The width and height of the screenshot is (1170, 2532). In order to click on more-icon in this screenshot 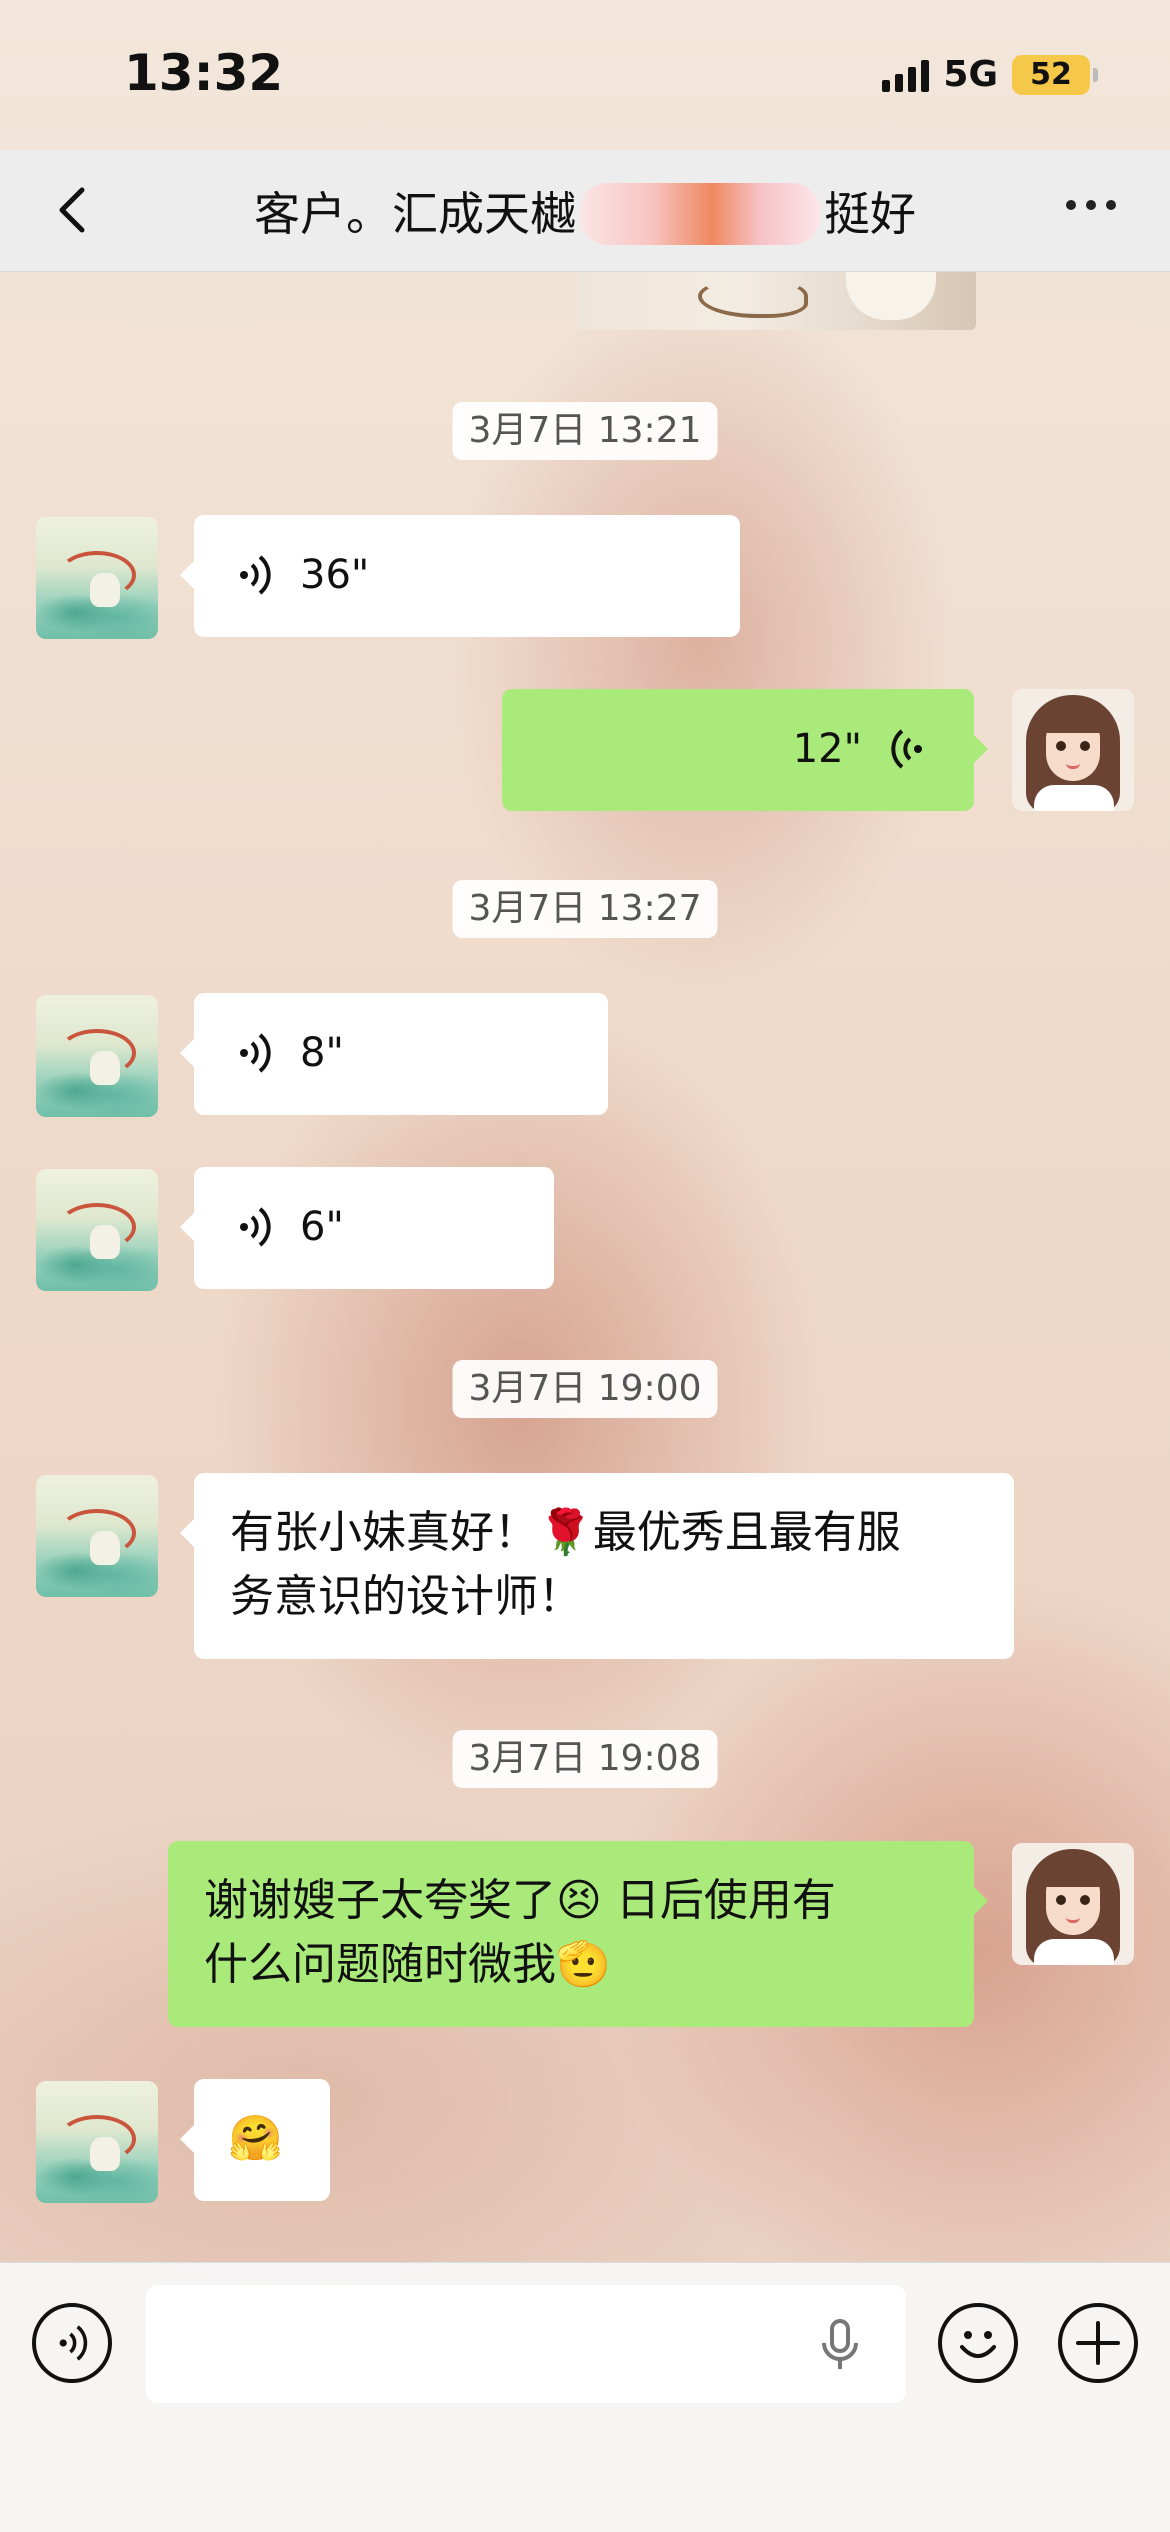, I will do `click(1091, 205)`.